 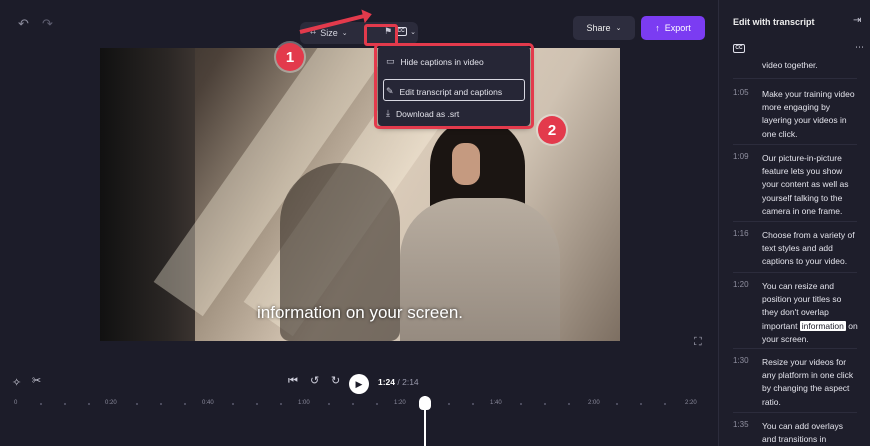 What do you see at coordinates (822, 325) in the screenshot?
I see `highlighted-word: information` at bounding box center [822, 325].